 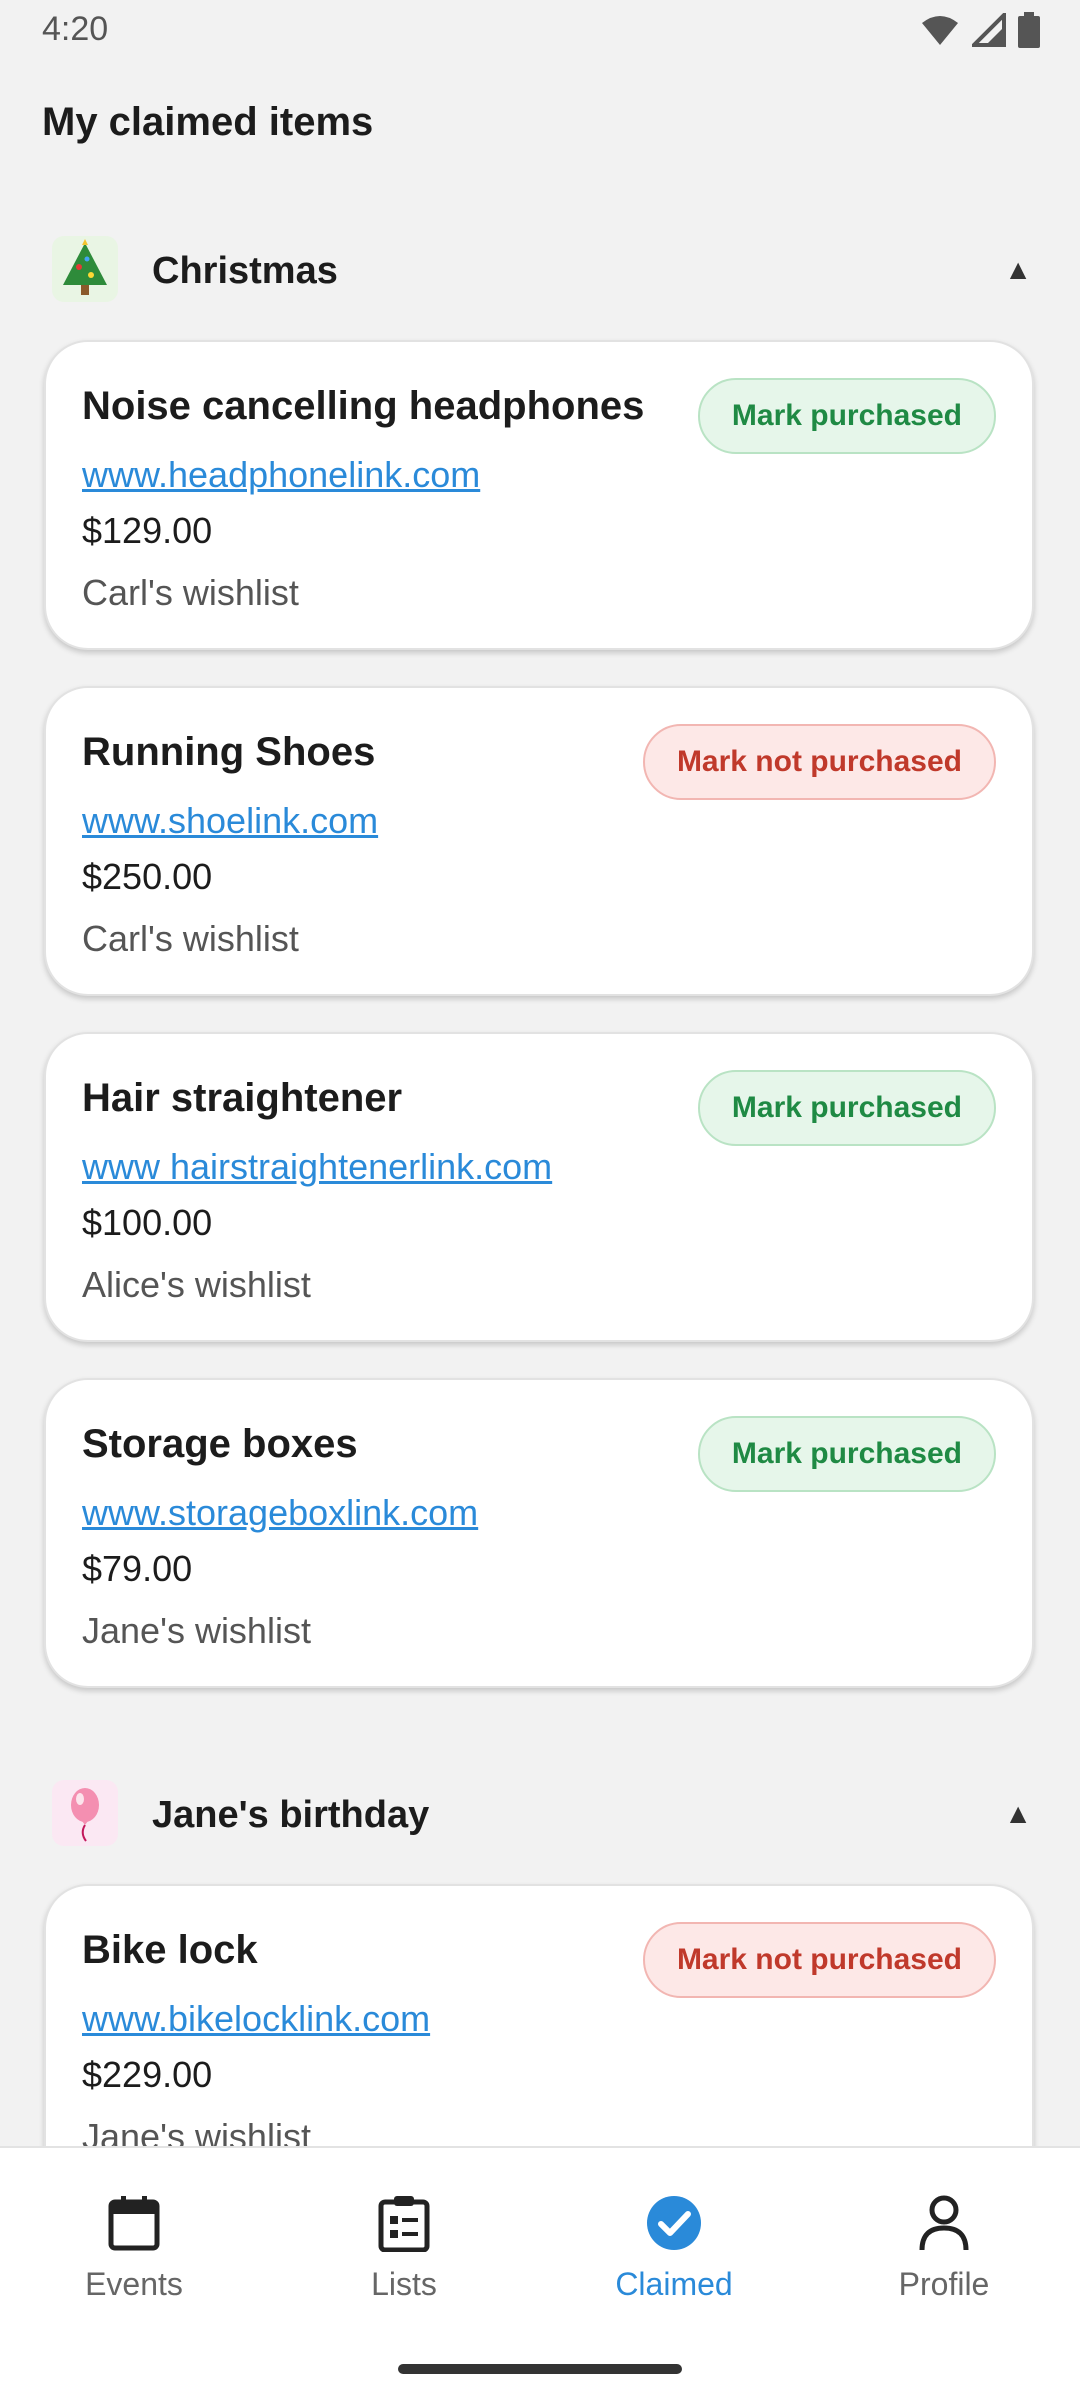 I want to click on nav-item-events: Events, so click(x=134, y=2248).